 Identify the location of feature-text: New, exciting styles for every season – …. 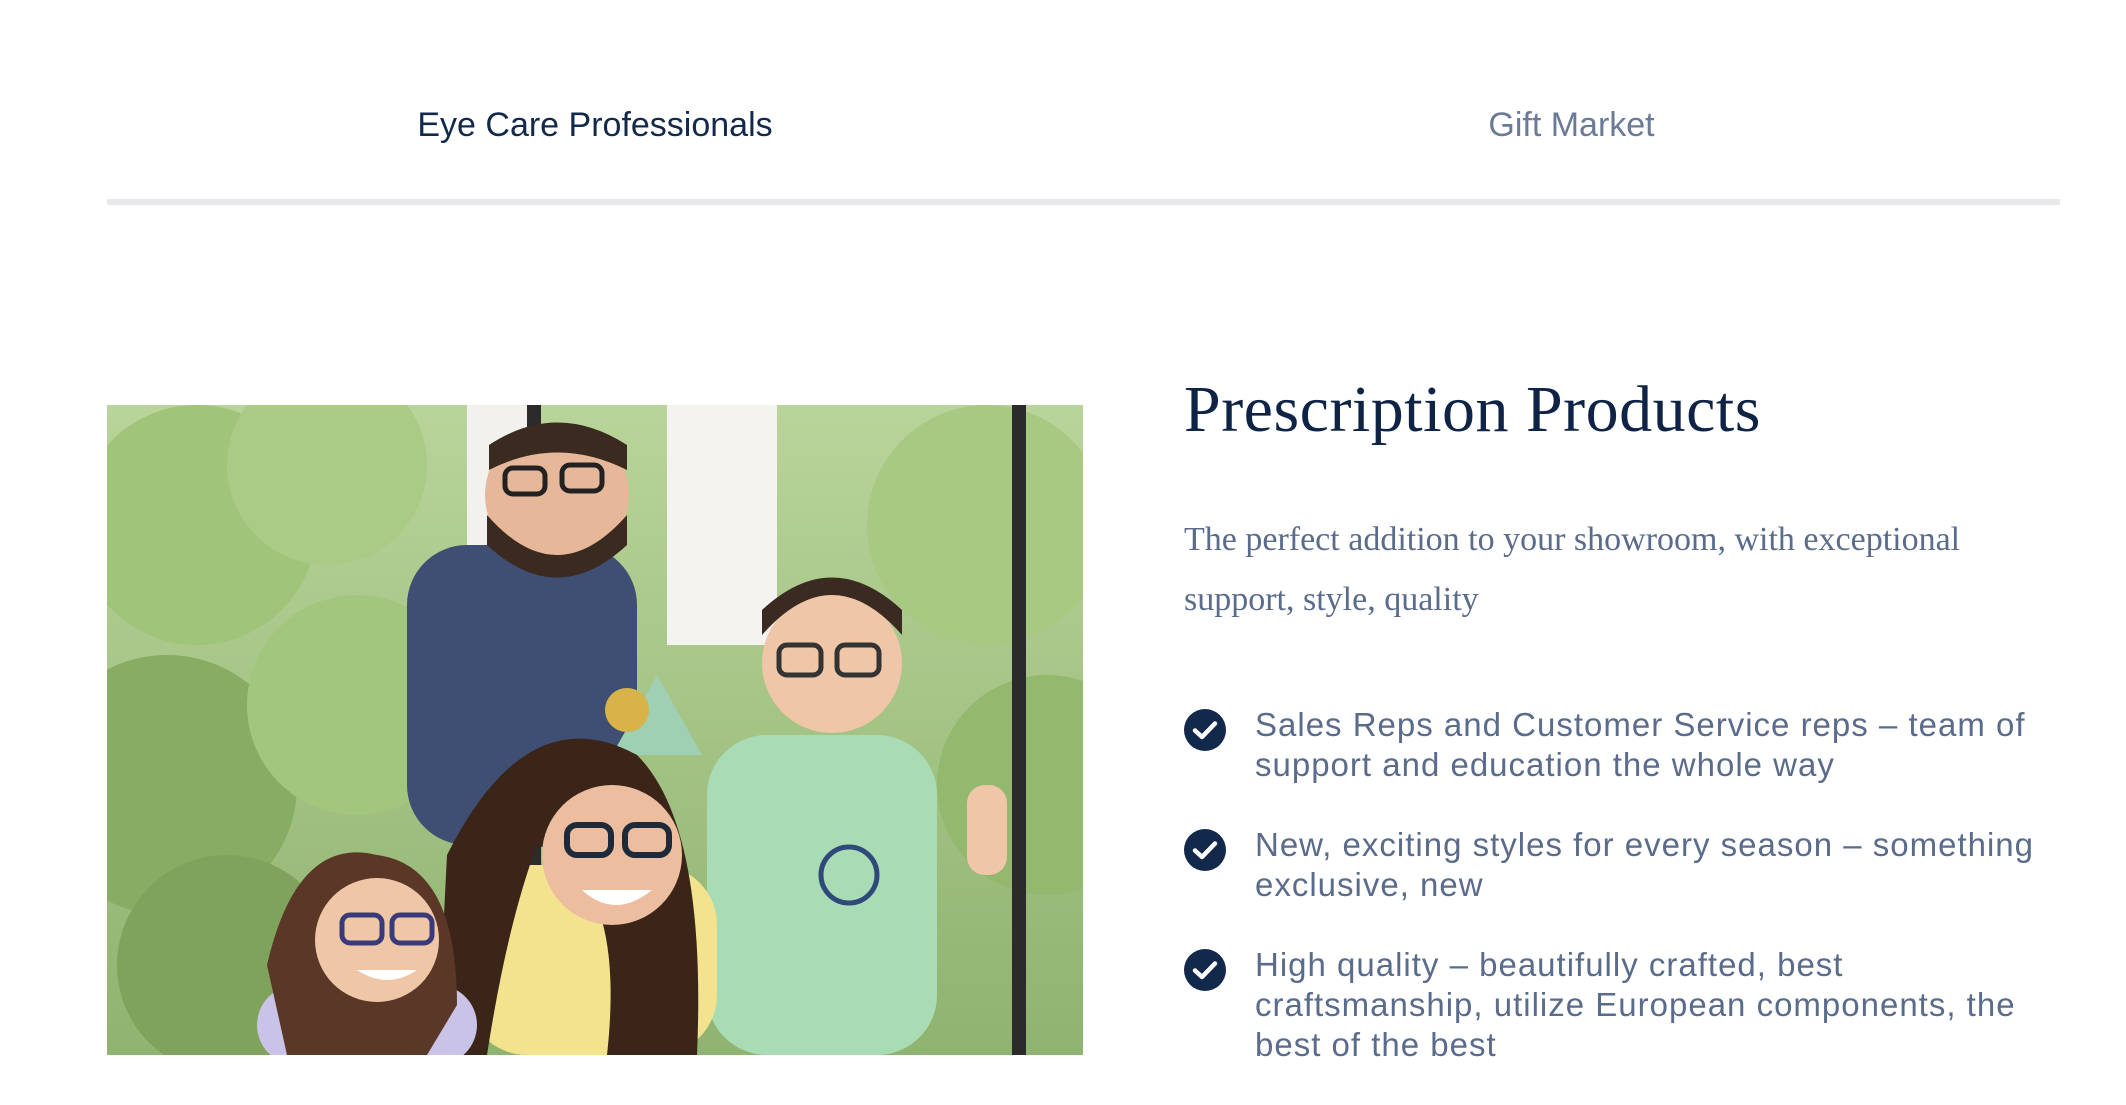
(1645, 864).